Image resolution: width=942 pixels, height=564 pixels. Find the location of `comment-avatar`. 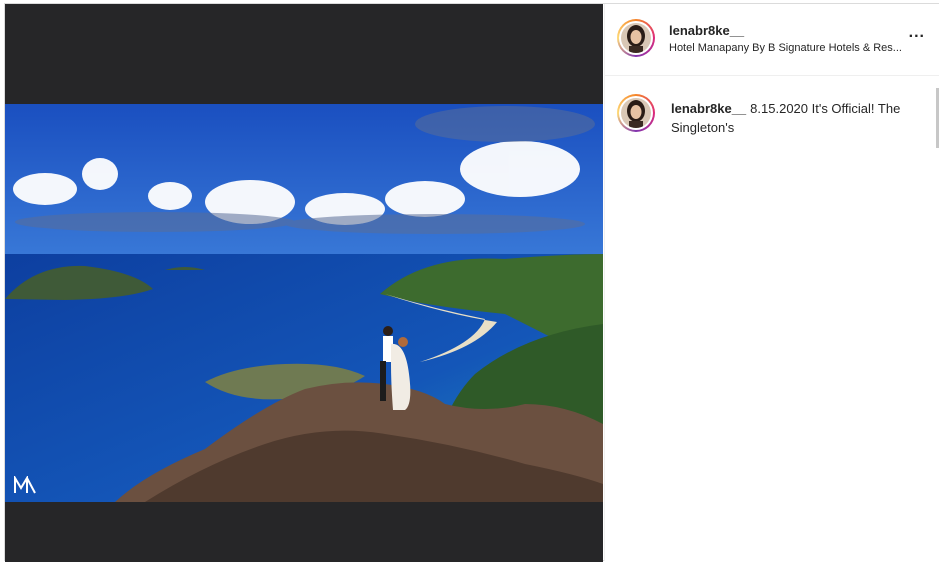

comment-avatar is located at coordinates (636, 113).